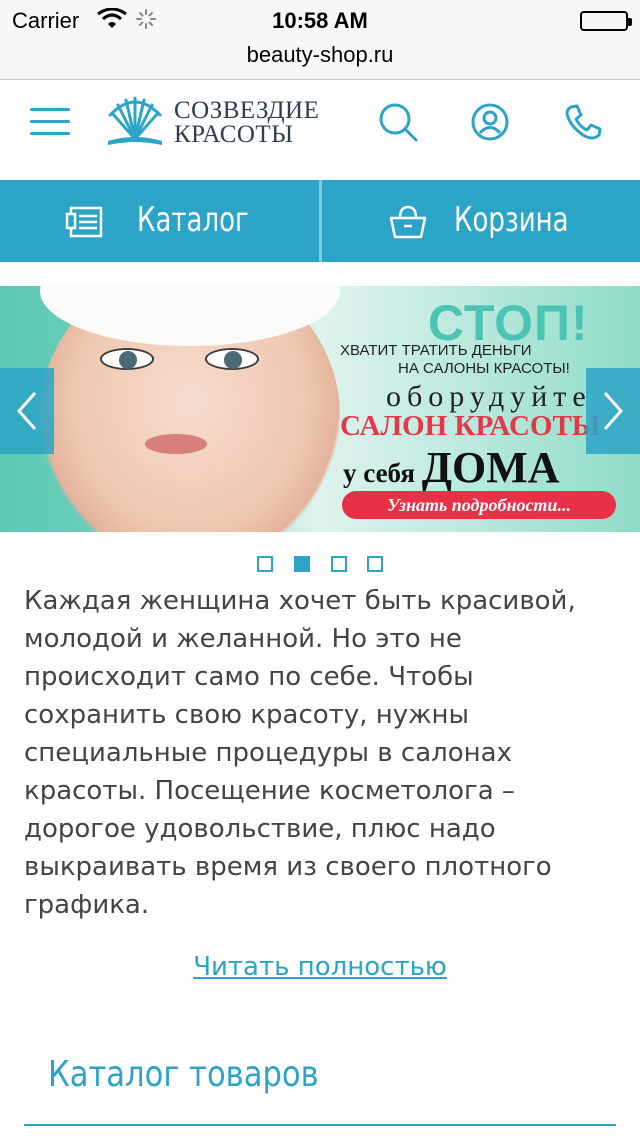 The width and height of the screenshot is (640, 1136). Describe the element at coordinates (183, 1074) in the screenshot. I see `catalog-section-title: Каталог товаров` at that location.